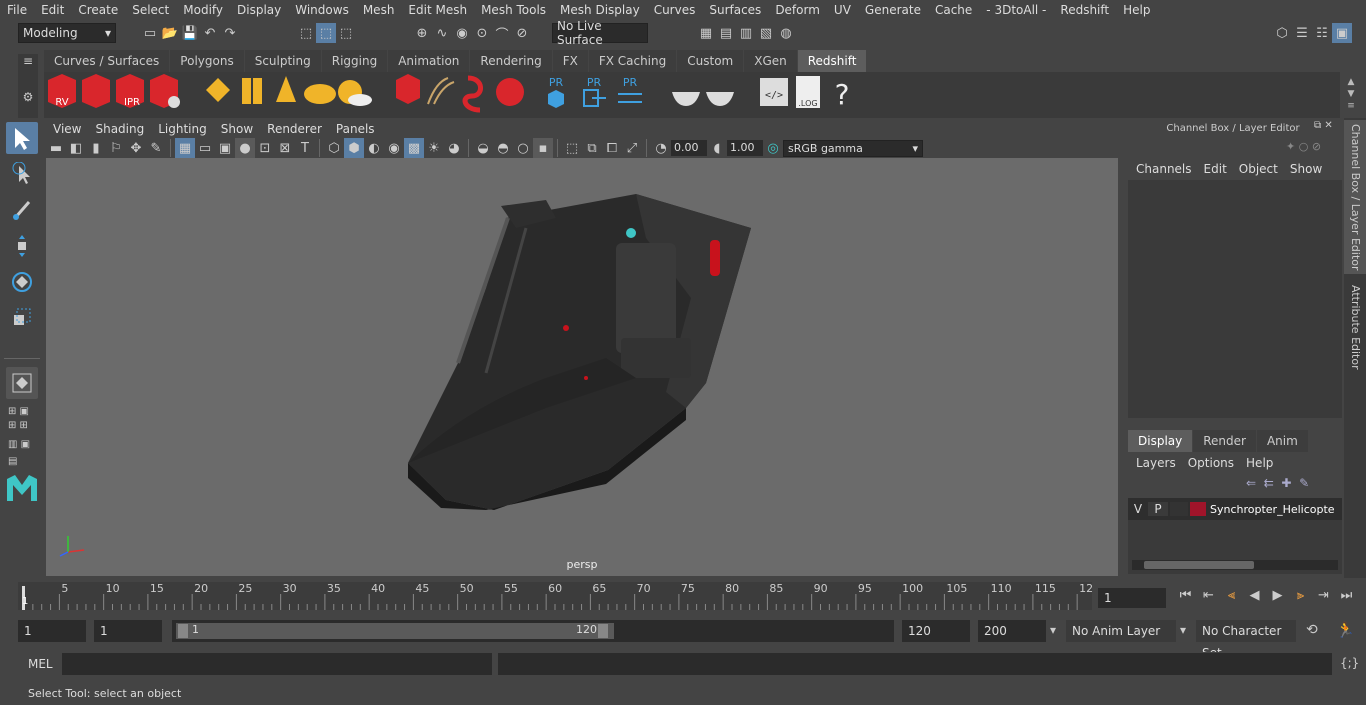 Image resolution: width=1366 pixels, height=705 pixels. Describe the element at coordinates (422, 33) in the screenshot. I see `snap-grid-icon: ⊕` at that location.